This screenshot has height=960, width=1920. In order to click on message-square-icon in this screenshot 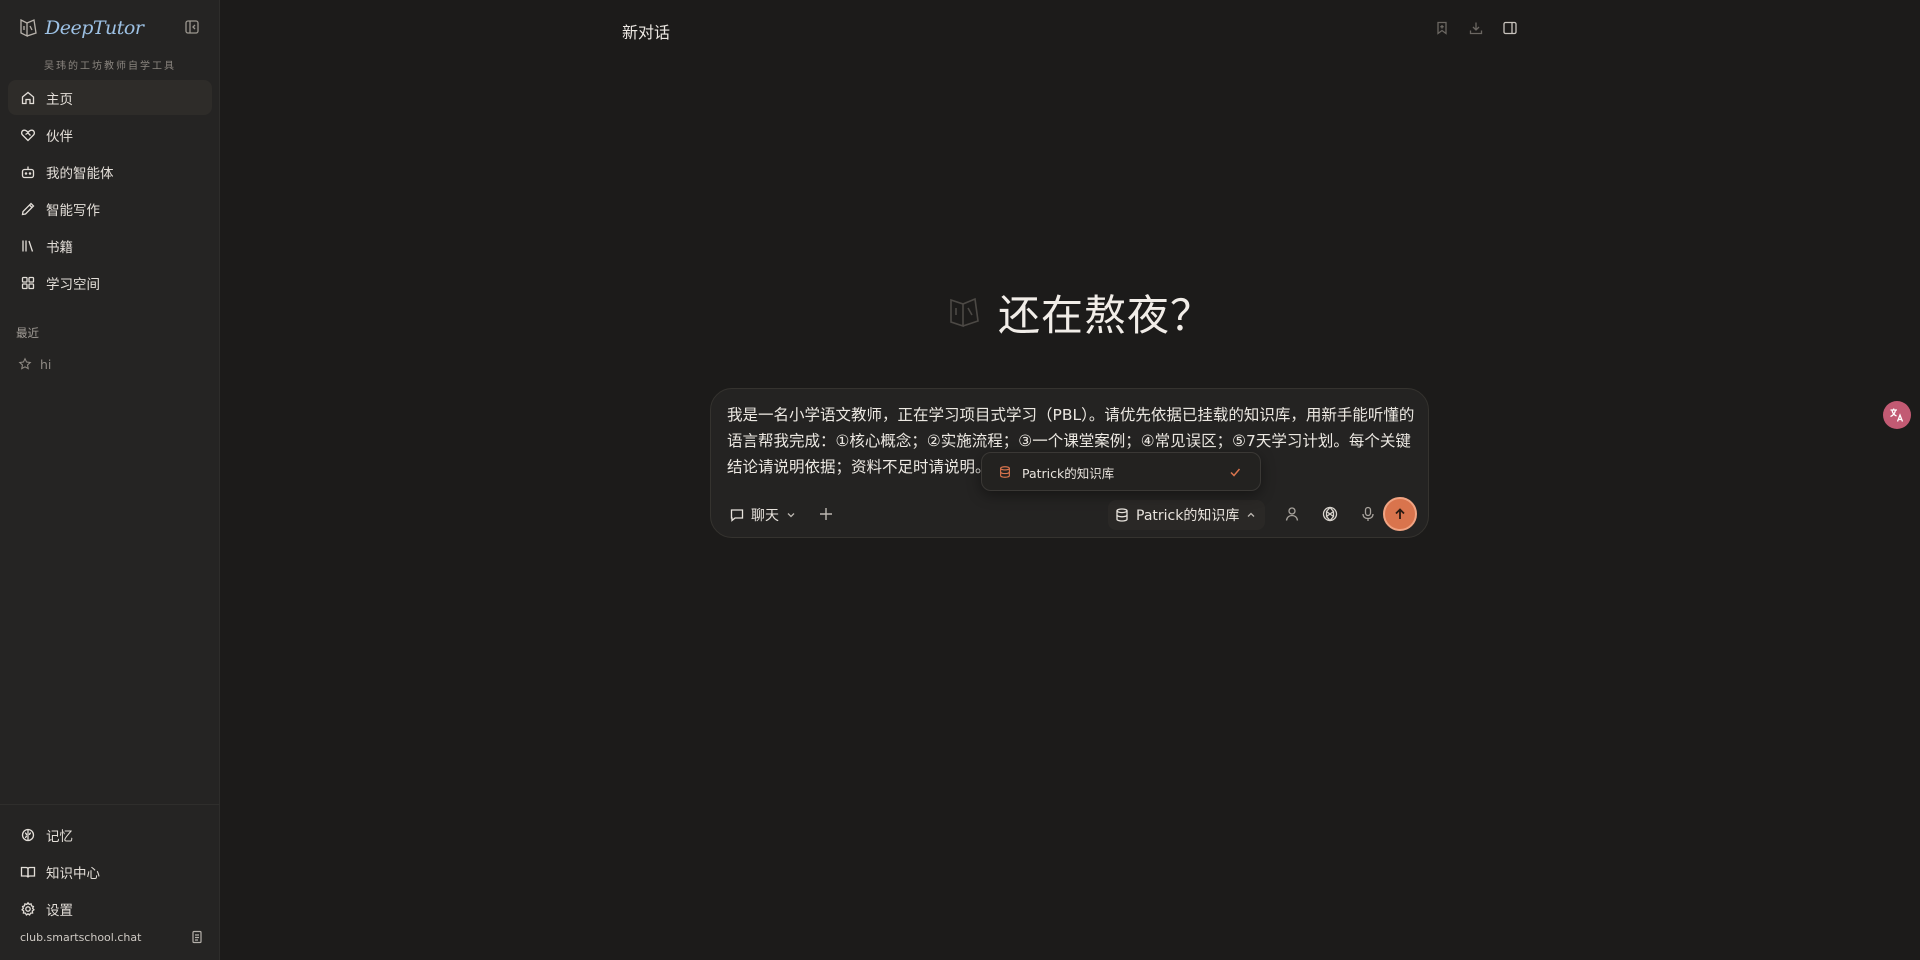, I will do `click(737, 515)`.